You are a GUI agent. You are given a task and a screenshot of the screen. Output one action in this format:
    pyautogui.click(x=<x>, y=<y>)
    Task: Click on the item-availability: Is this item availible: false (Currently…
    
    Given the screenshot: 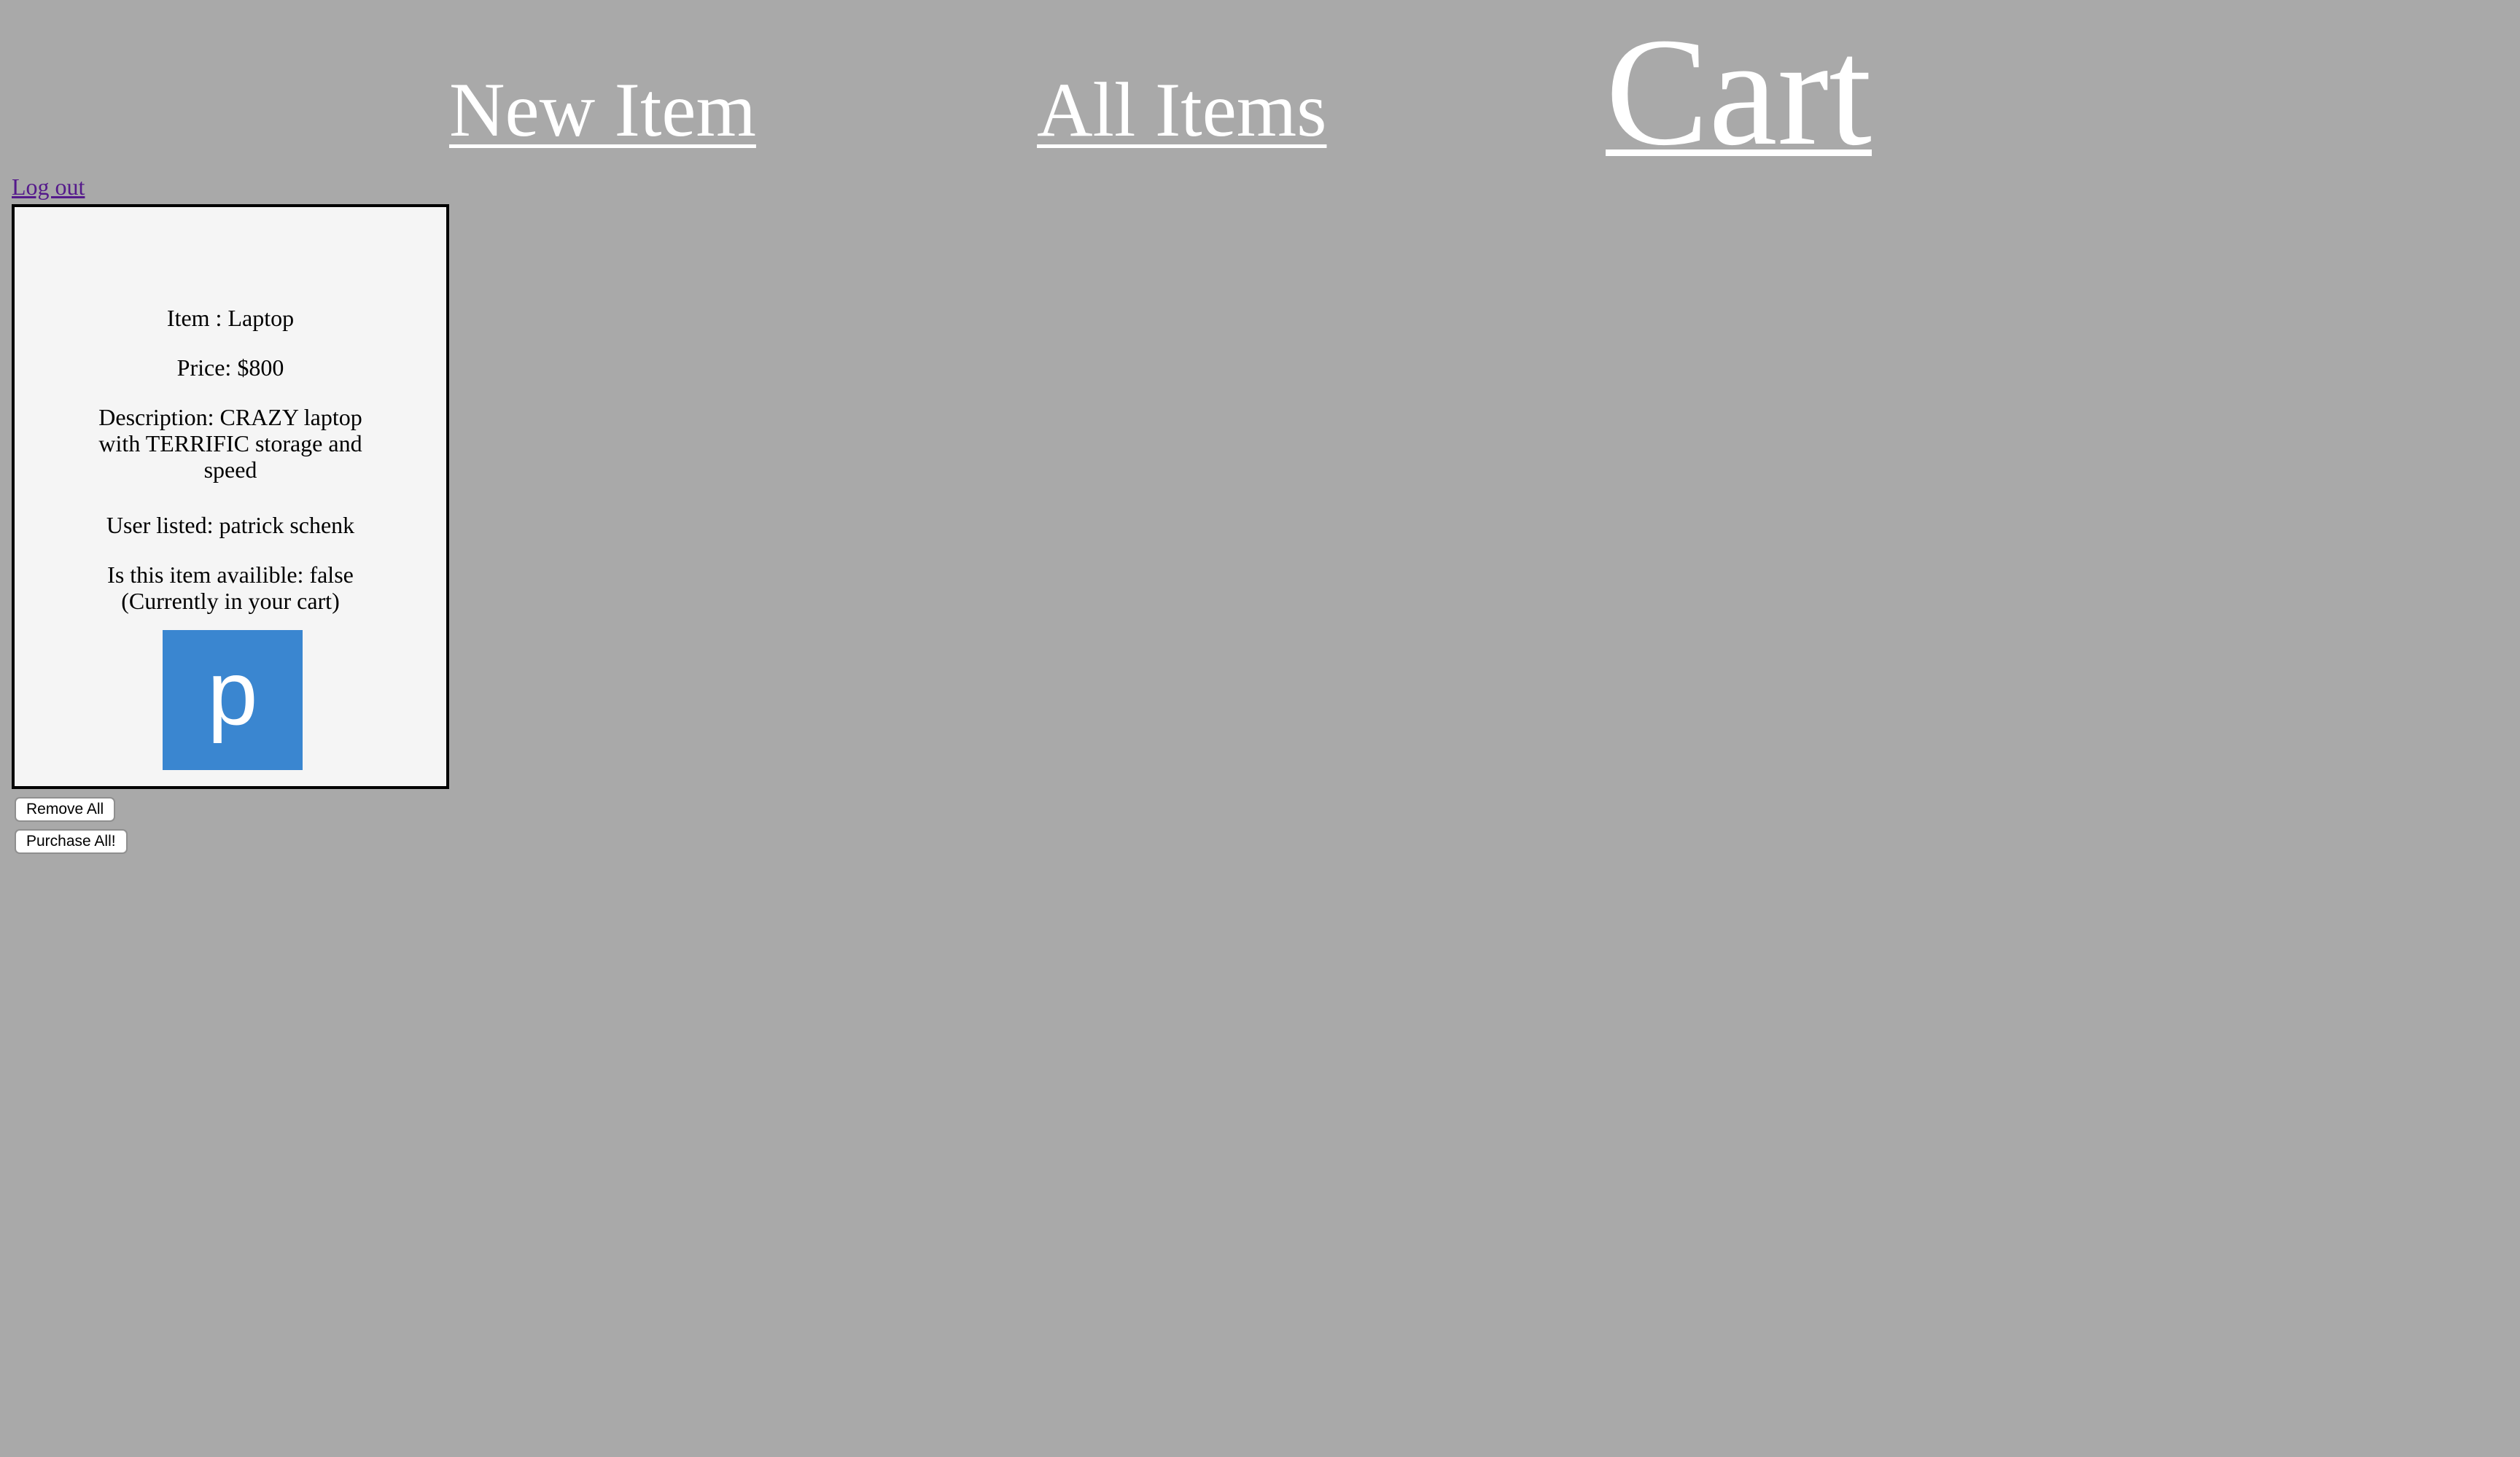 What is the action you would take?
    pyautogui.click(x=230, y=588)
    